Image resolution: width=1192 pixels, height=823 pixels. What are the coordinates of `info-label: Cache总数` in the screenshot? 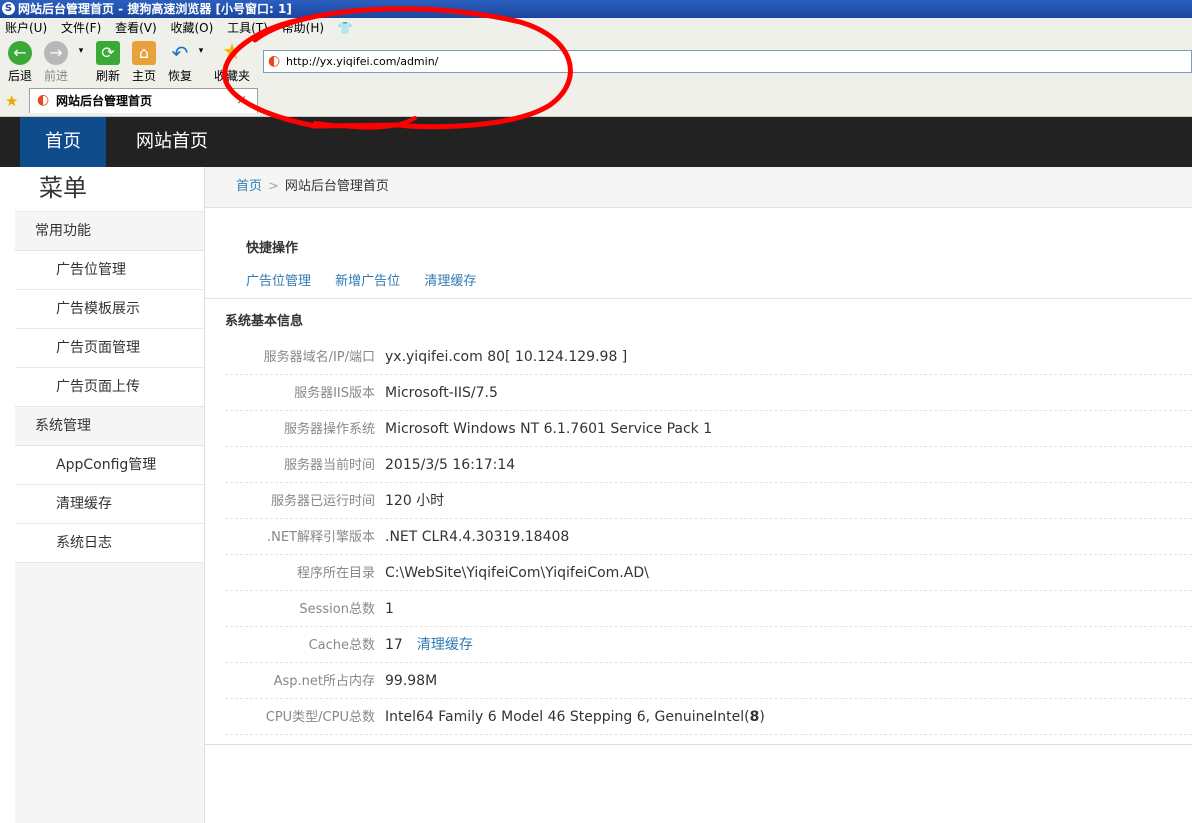 It's located at (341, 645).